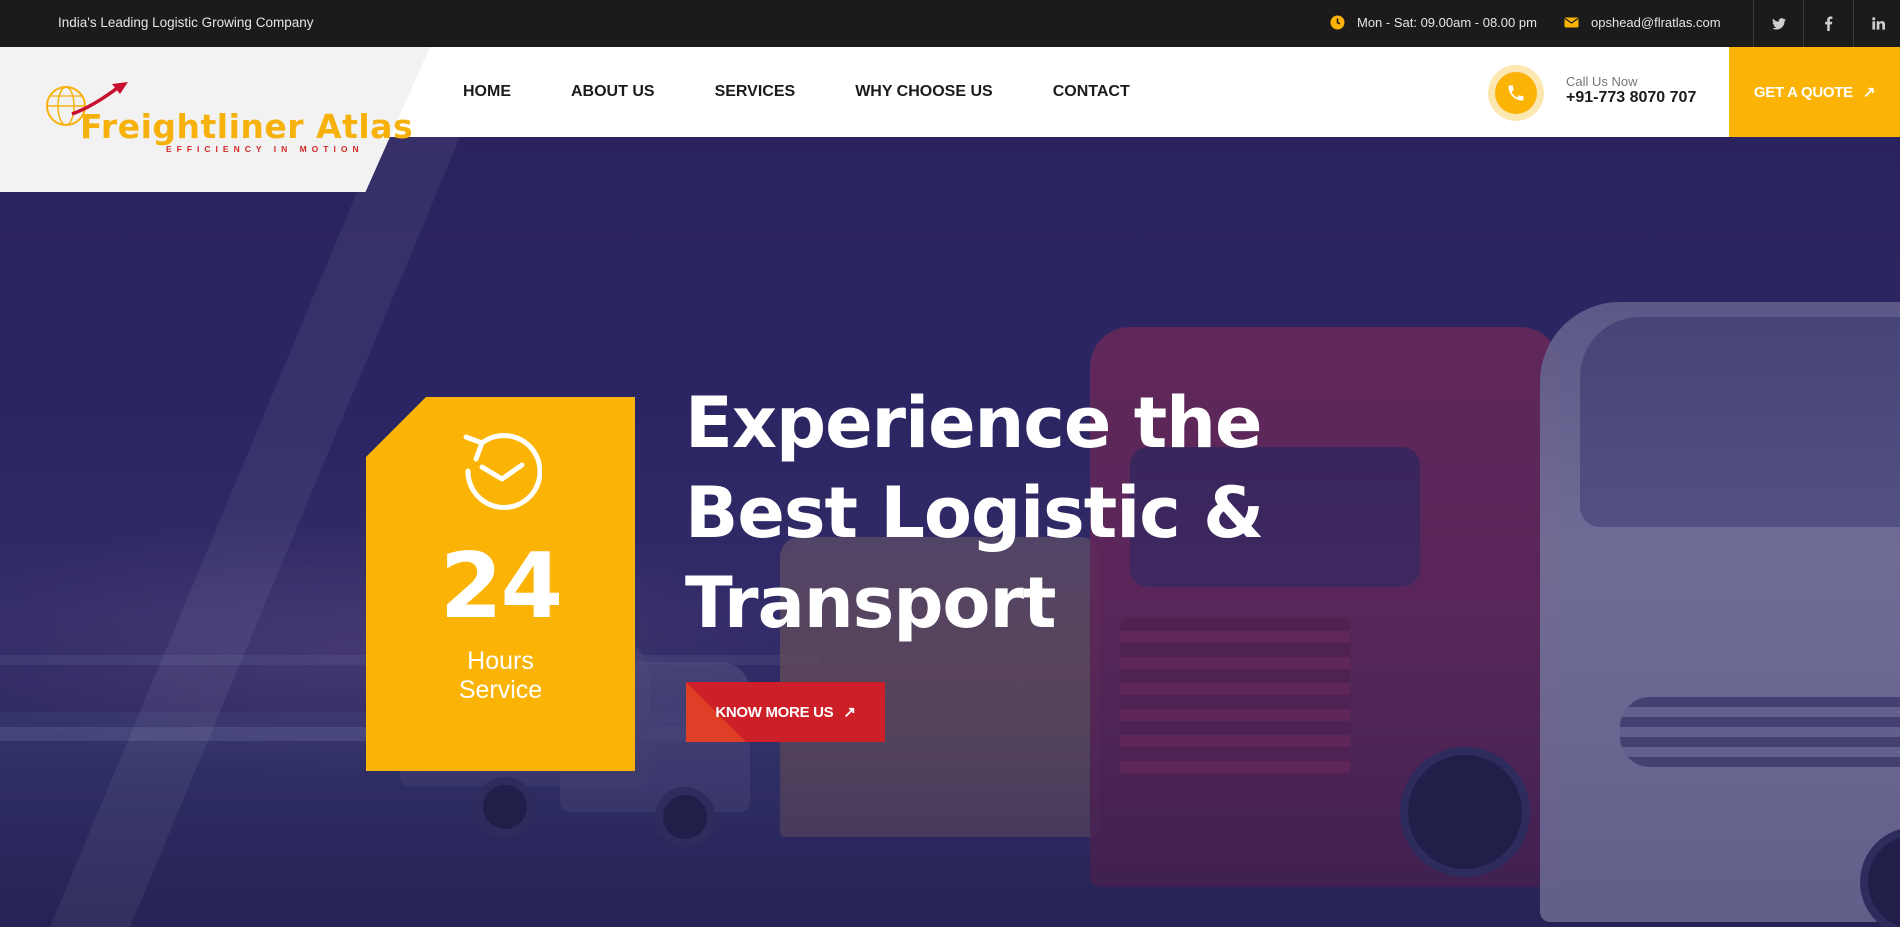 Image resolution: width=1900 pixels, height=927 pixels. What do you see at coordinates (774, 712) in the screenshot?
I see `know-more-label: KNOW MORE US` at bounding box center [774, 712].